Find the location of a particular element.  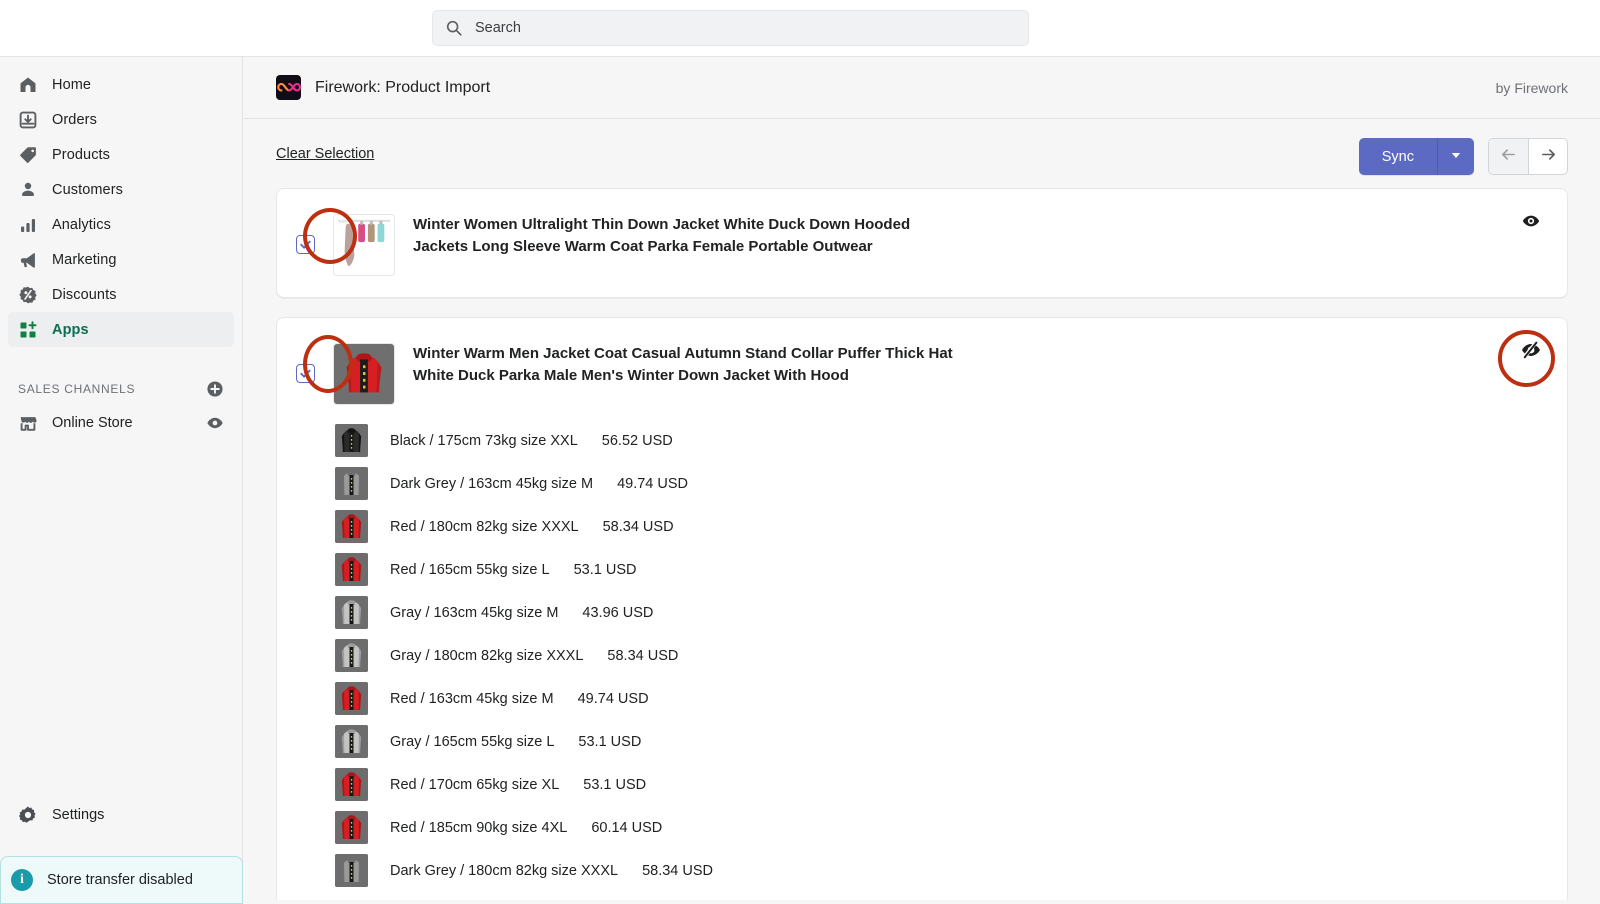

variant-label: Red / 165cm 55kg size L is located at coordinates (470, 569).